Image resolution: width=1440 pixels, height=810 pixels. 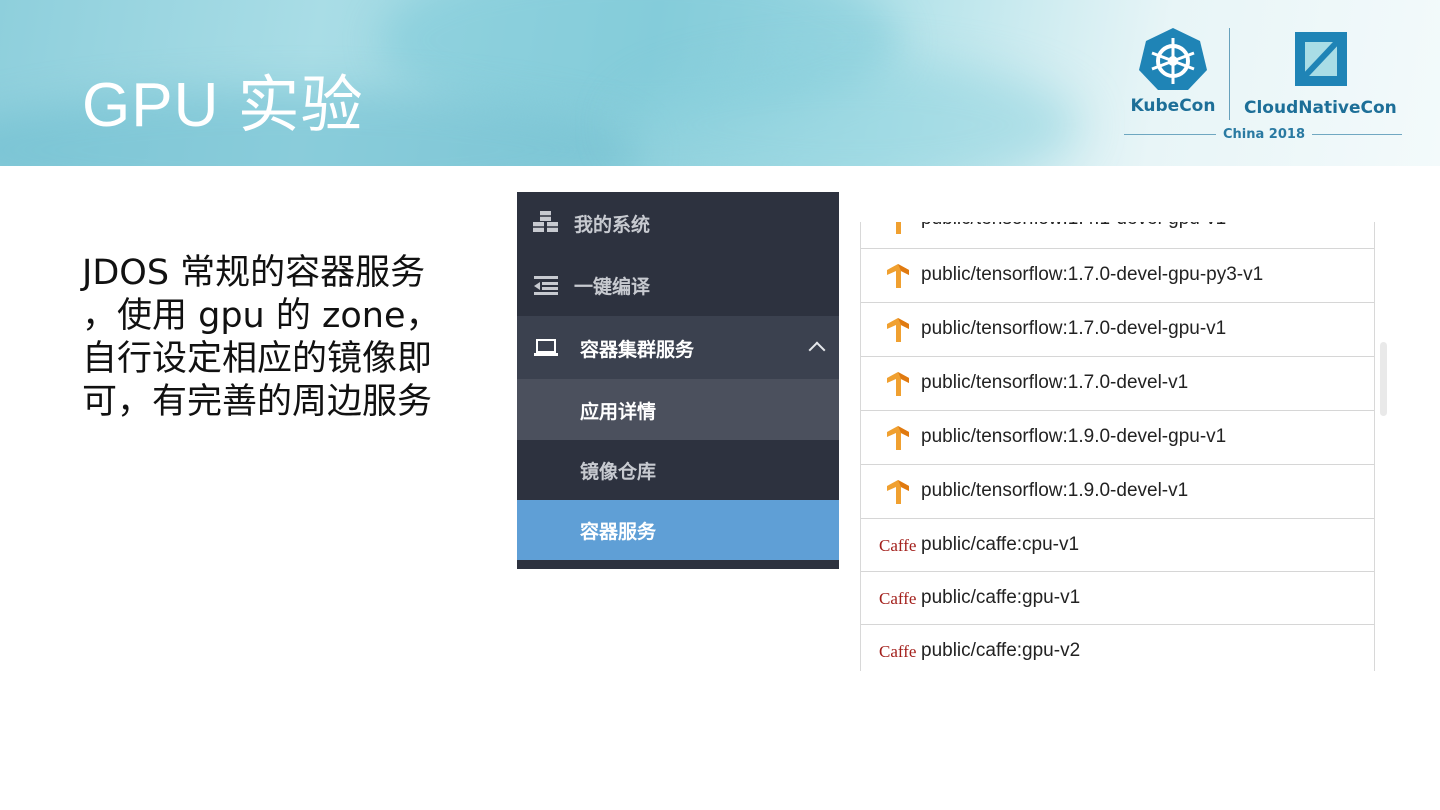 What do you see at coordinates (618, 472) in the screenshot?
I see `sidebar-item-label: 镜像仓库` at bounding box center [618, 472].